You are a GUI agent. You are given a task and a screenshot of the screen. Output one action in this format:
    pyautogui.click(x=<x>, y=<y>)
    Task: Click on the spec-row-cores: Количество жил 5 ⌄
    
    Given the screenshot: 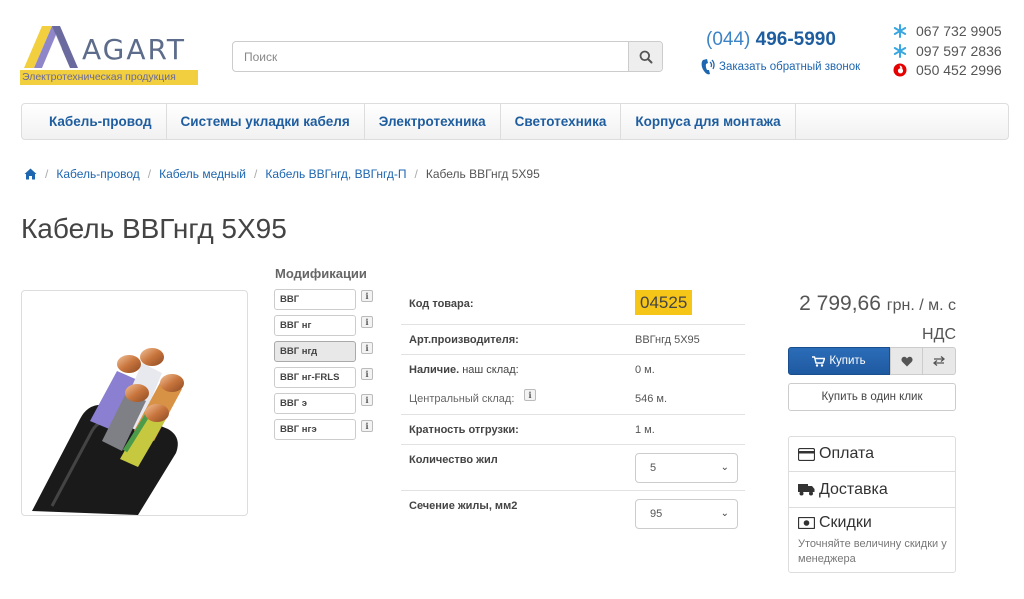 What is the action you would take?
    pyautogui.click(x=573, y=468)
    